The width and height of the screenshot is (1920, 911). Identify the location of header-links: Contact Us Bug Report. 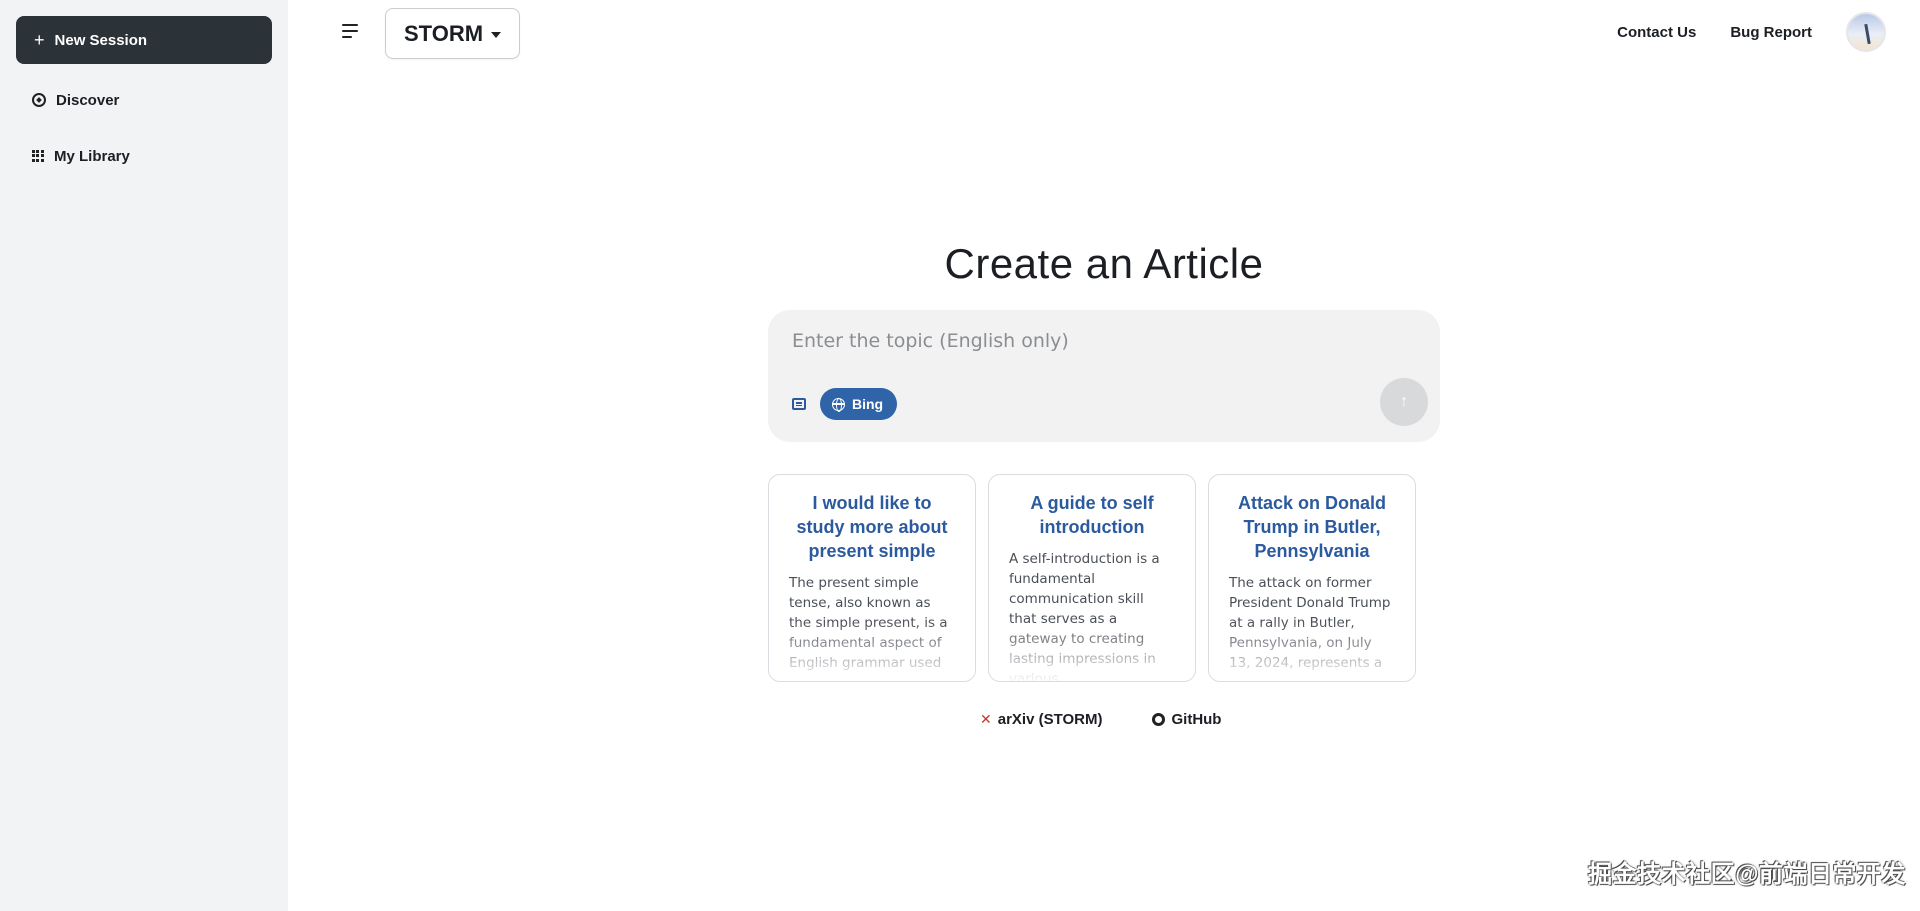
(1751, 32).